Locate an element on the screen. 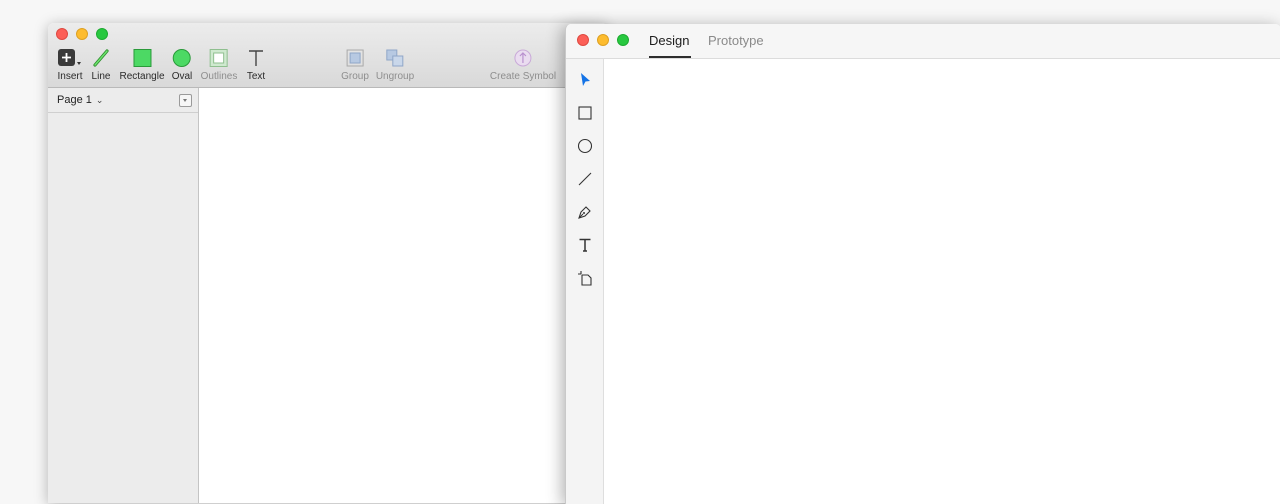 The width and height of the screenshot is (1280, 504). group-label: Group is located at coordinates (355, 76).